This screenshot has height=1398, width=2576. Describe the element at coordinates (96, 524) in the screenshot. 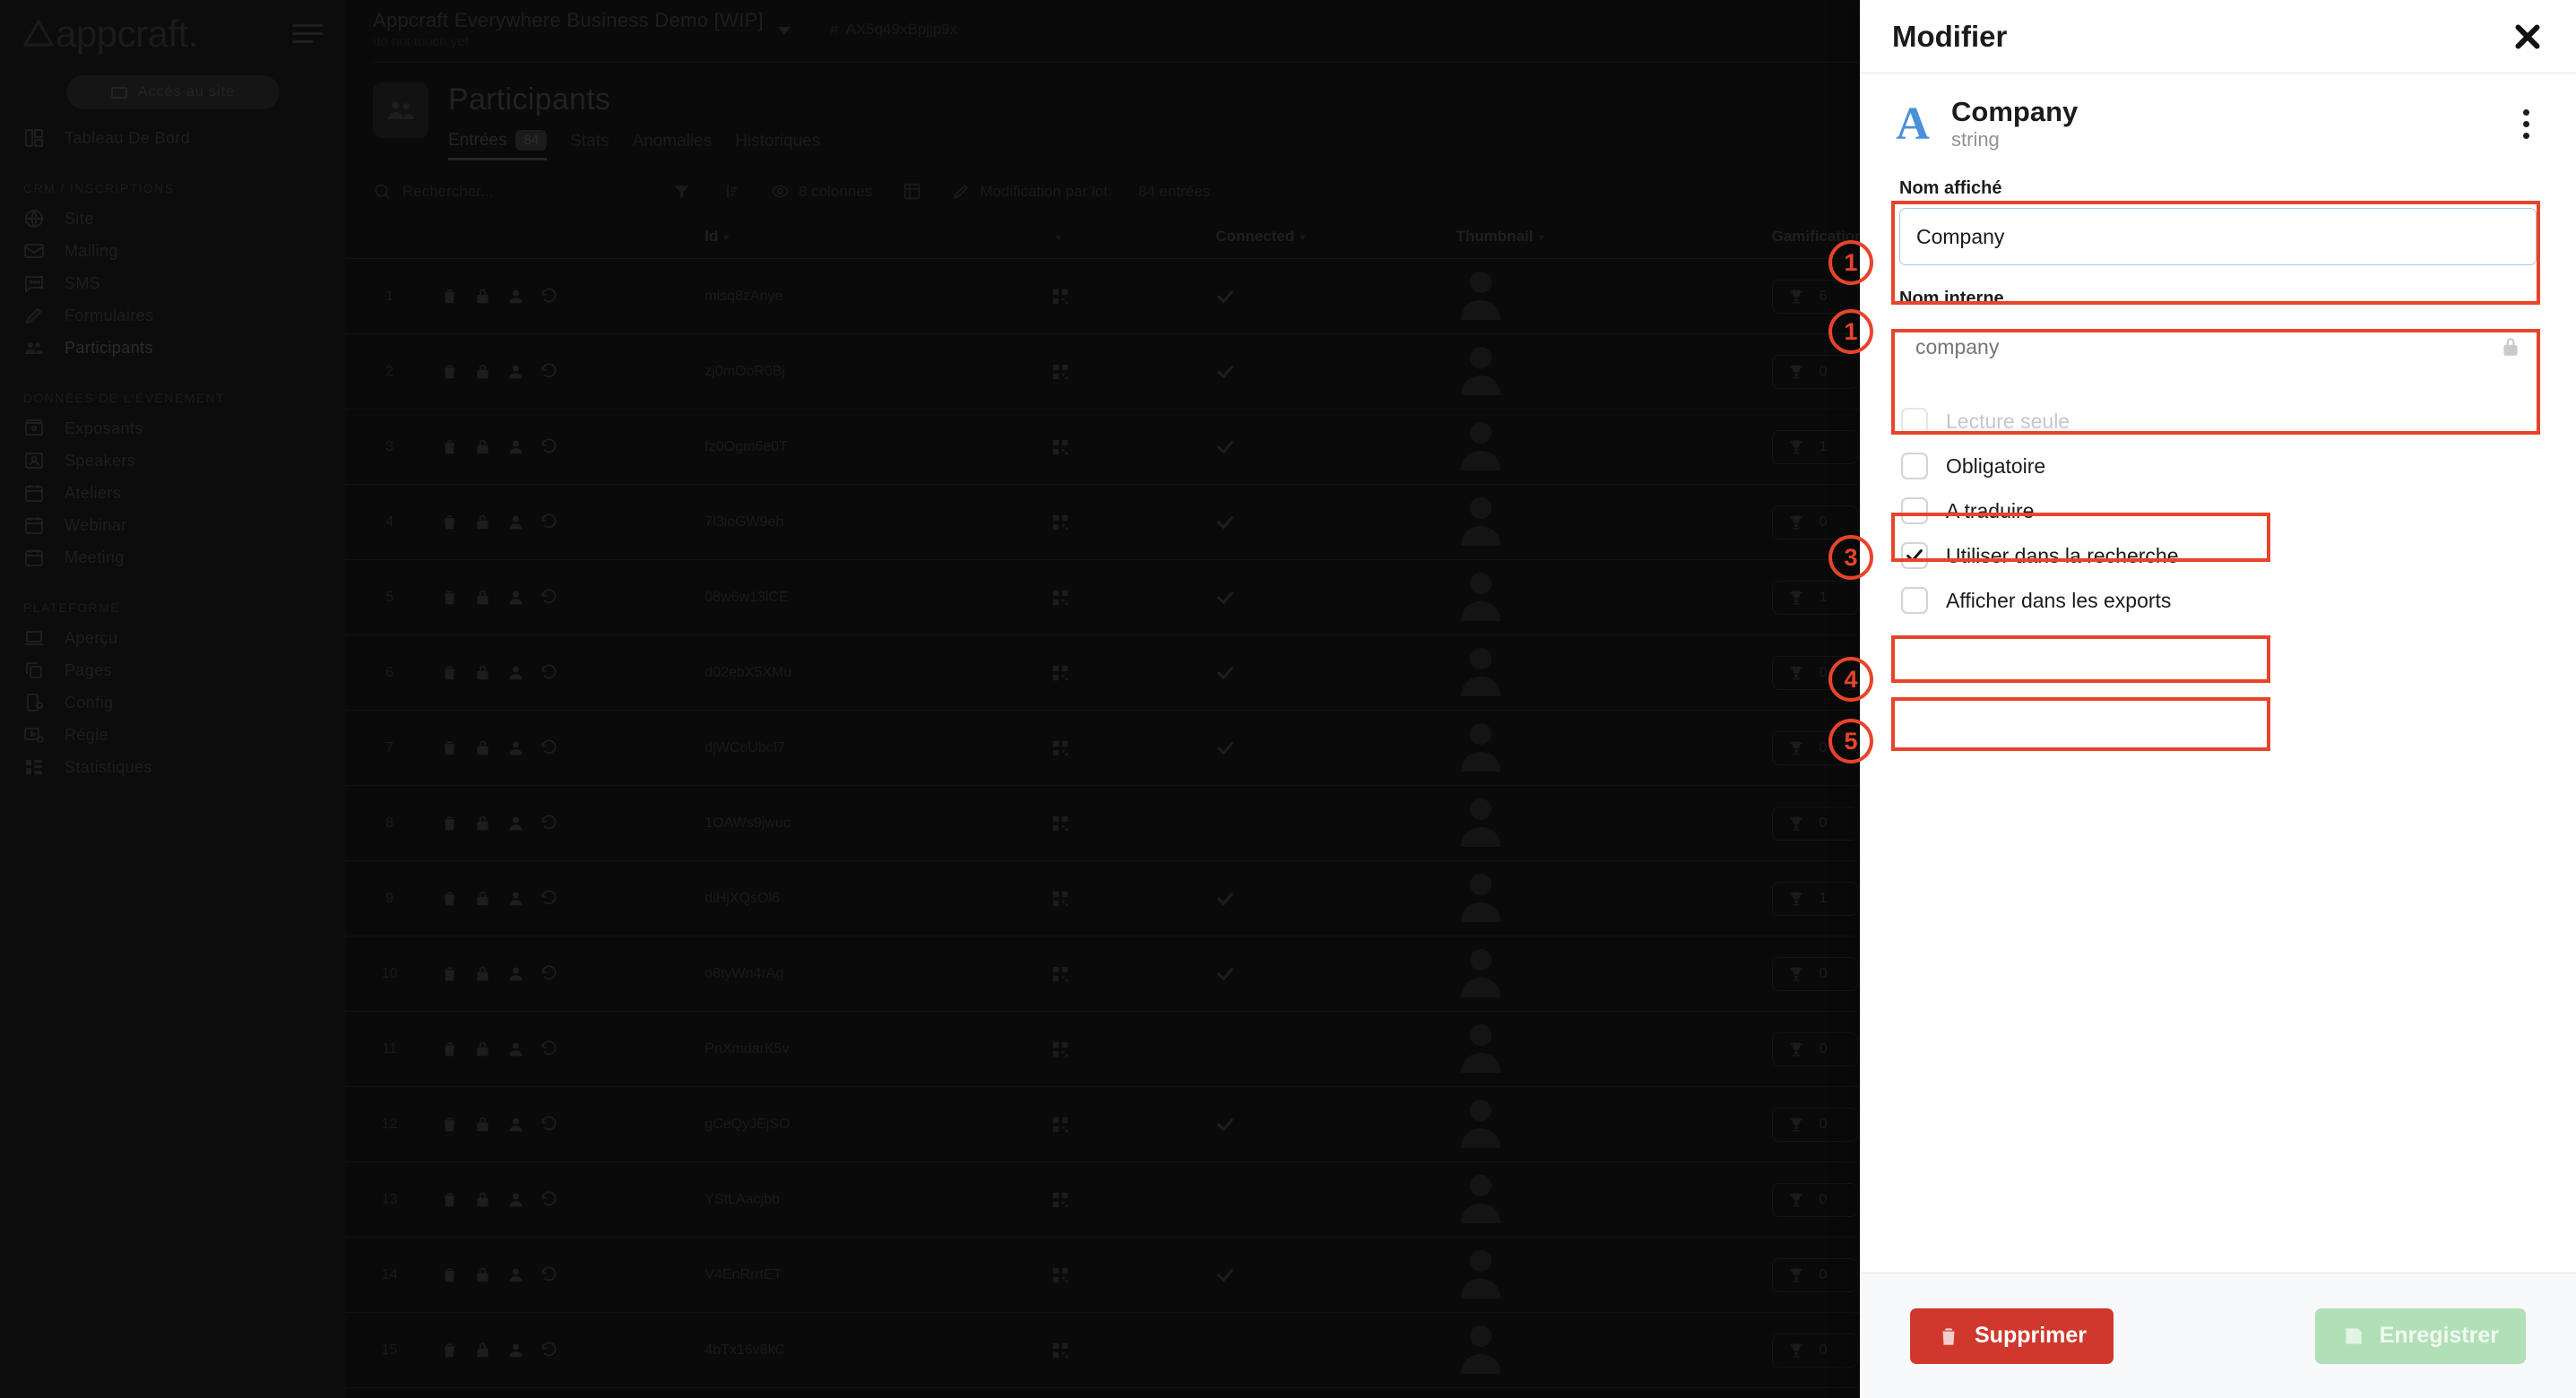

I see `sidebar-item-label: Webinar` at that location.